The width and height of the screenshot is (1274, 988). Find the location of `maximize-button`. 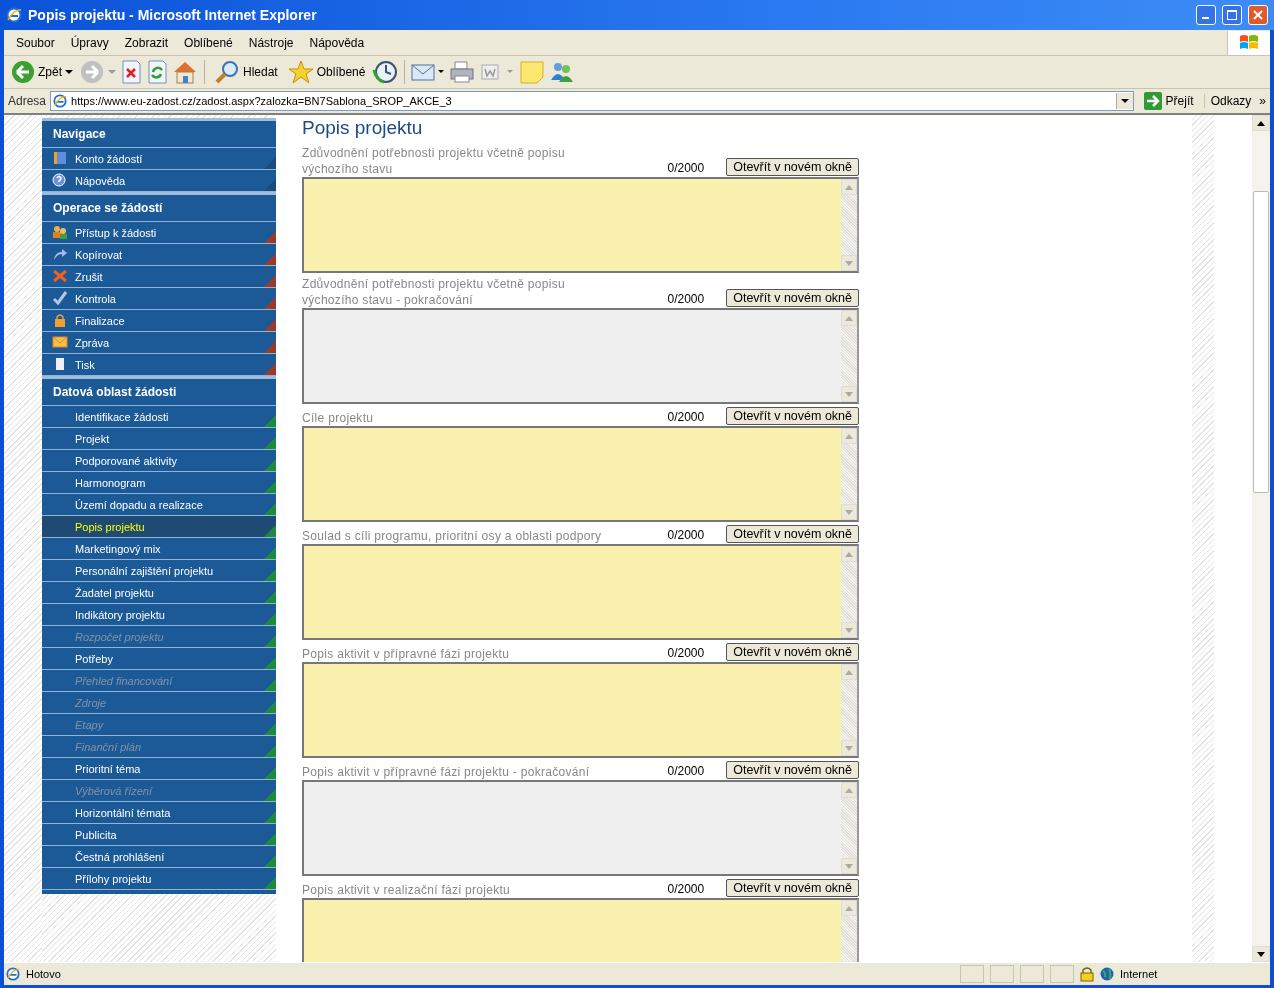

maximize-button is located at coordinates (1232, 15).